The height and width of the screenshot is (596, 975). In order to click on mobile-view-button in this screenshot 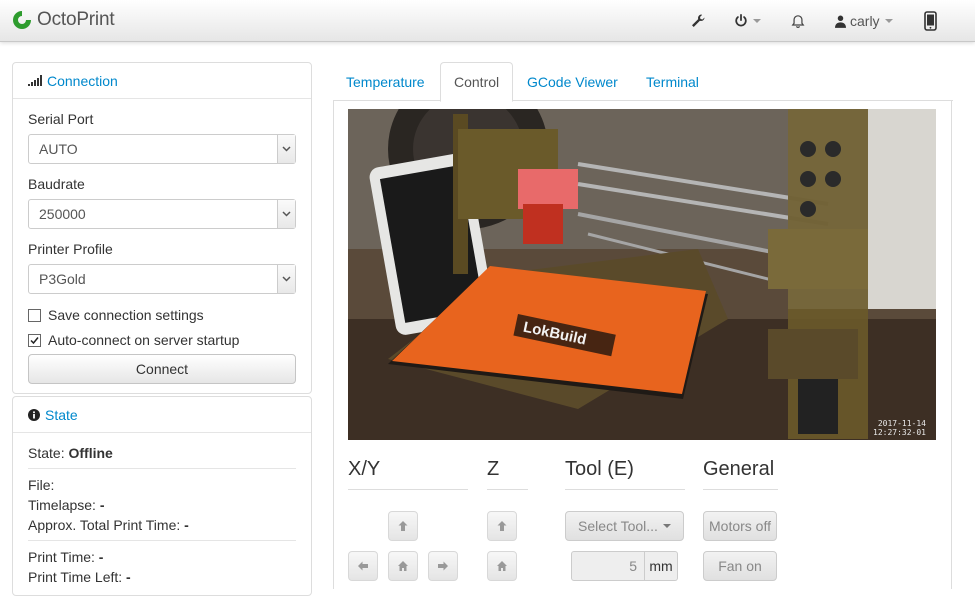, I will do `click(930, 21)`.